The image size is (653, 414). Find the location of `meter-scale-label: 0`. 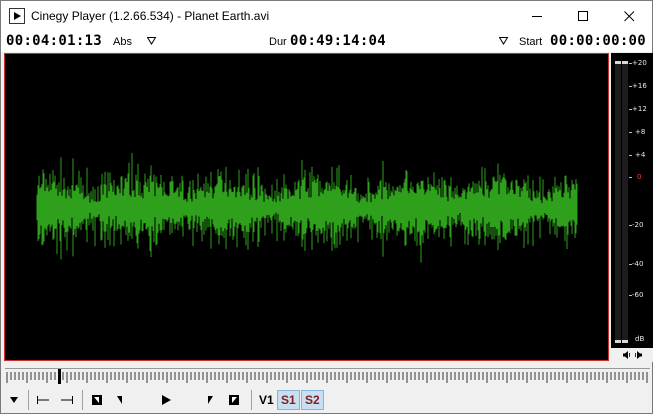

meter-scale-label: 0 is located at coordinates (639, 177).